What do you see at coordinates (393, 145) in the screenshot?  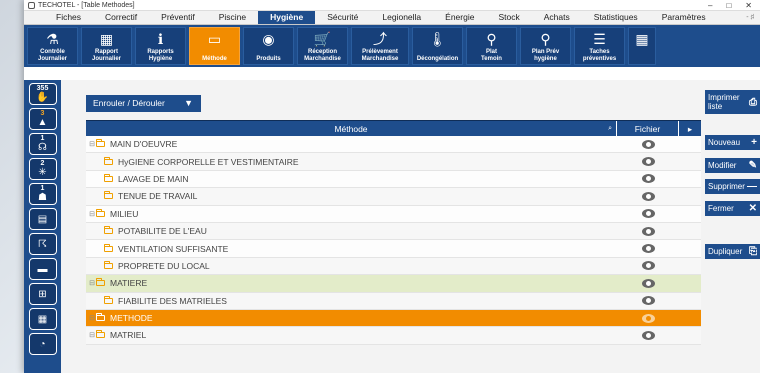 I see `table-row: ⊟ MAIN D'OEUVRE` at bounding box center [393, 145].